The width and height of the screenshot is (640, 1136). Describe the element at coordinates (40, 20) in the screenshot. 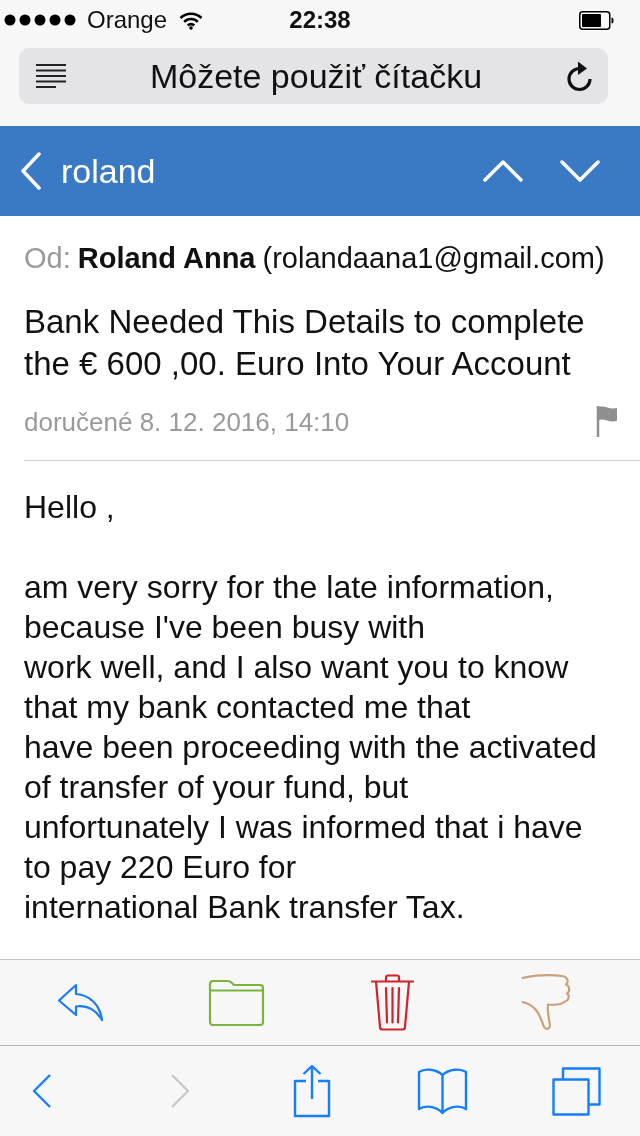

I see `signal-strength-icon` at that location.